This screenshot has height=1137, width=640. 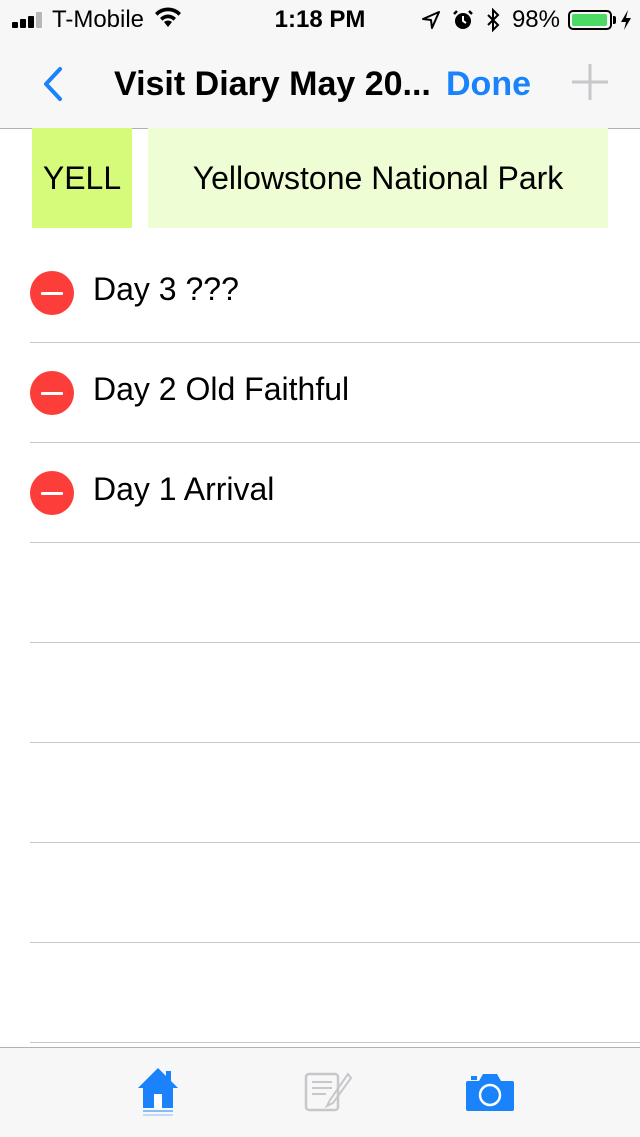 I want to click on entry-label: Day 3 ???, so click(x=166, y=289).